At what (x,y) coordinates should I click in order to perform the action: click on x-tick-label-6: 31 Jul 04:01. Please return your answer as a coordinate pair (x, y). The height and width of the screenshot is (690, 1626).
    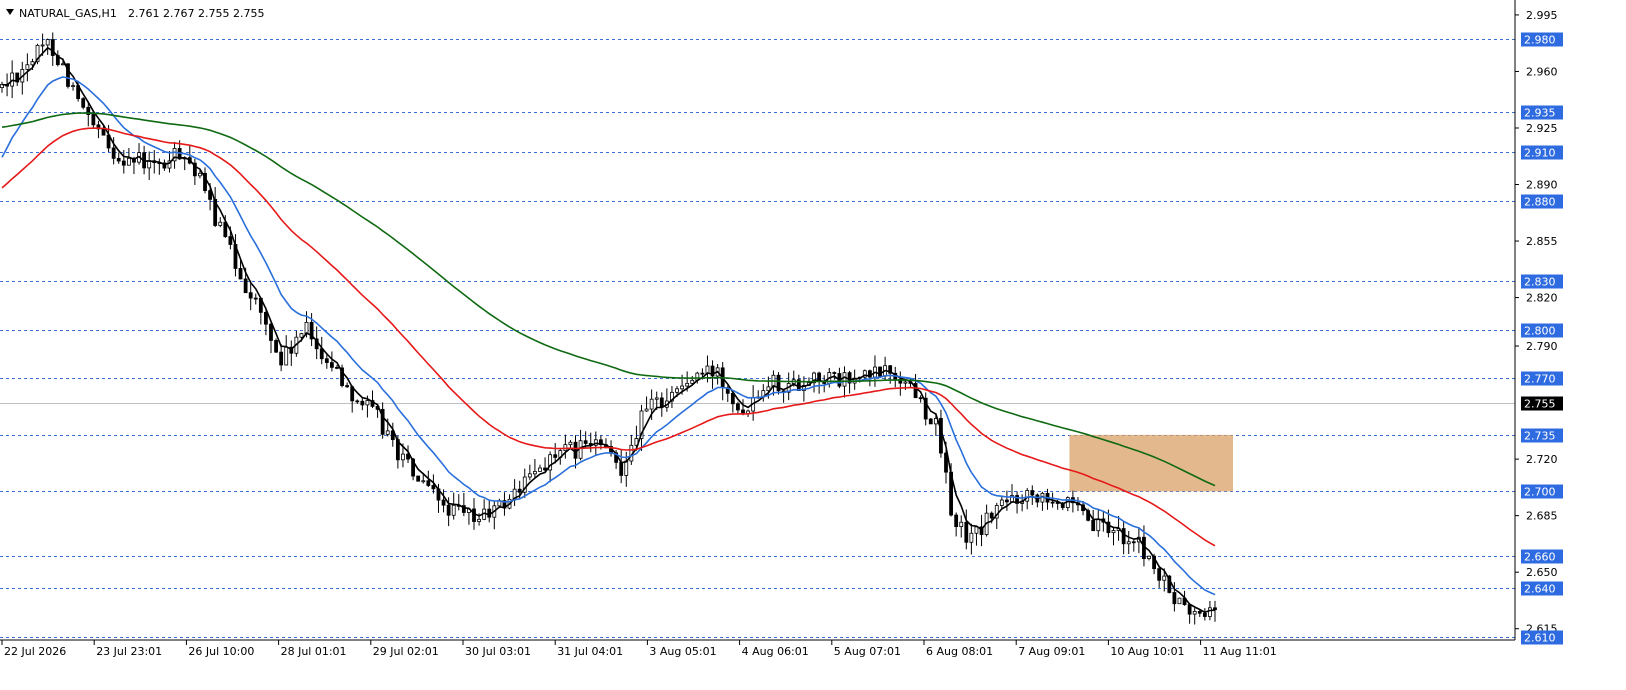
    Looking at the image, I should click on (590, 651).